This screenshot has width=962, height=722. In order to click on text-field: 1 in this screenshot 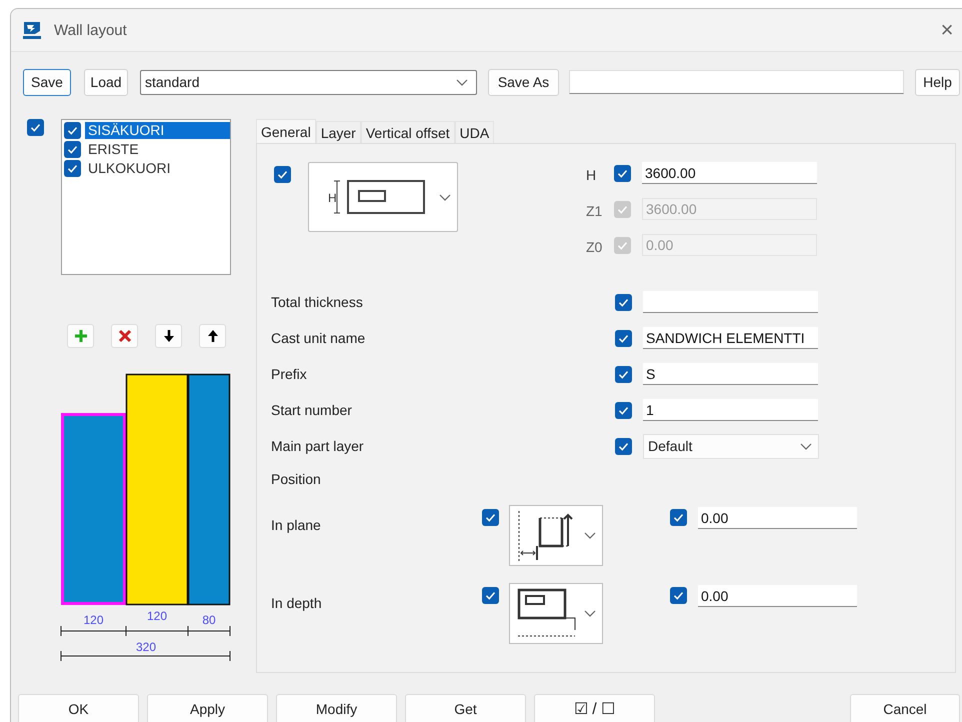, I will do `click(730, 410)`.